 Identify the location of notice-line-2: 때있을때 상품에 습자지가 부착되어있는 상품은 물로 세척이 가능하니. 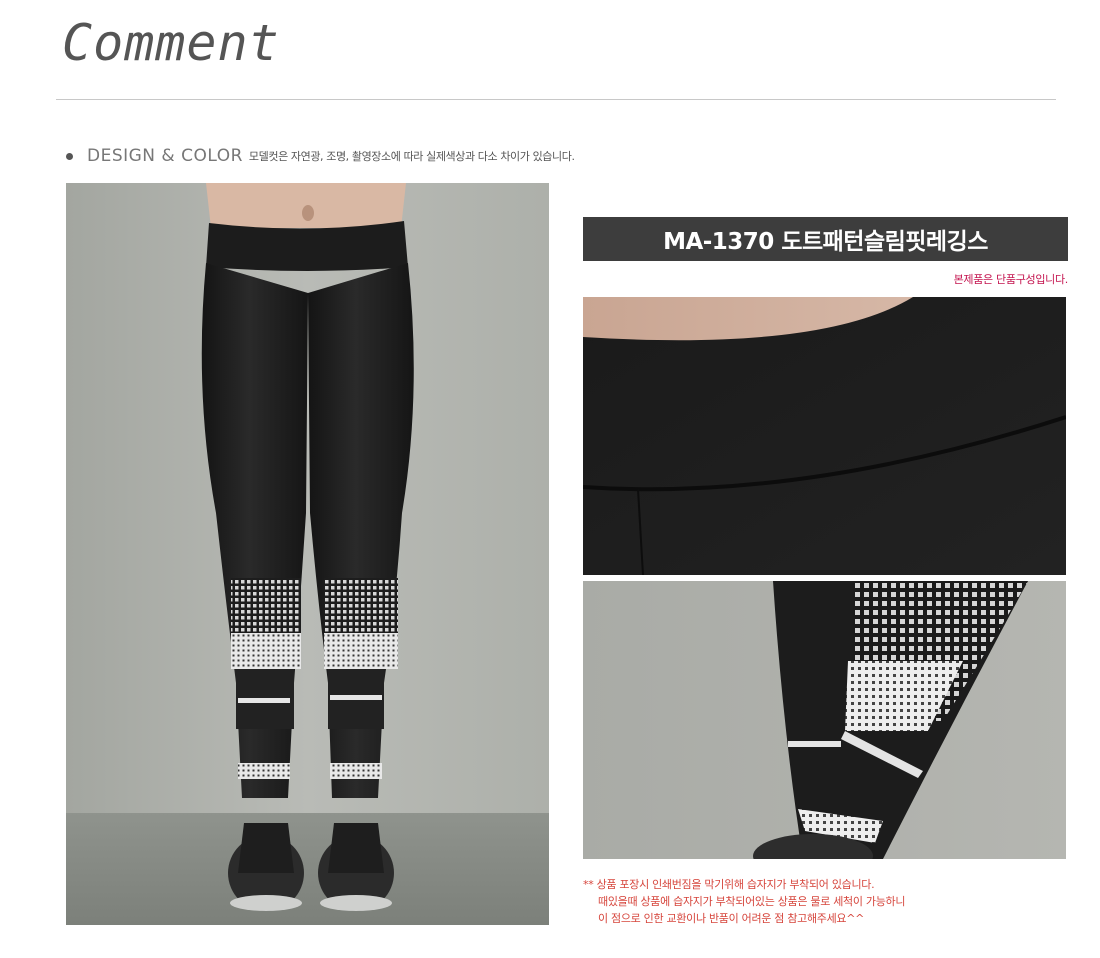
(752, 901).